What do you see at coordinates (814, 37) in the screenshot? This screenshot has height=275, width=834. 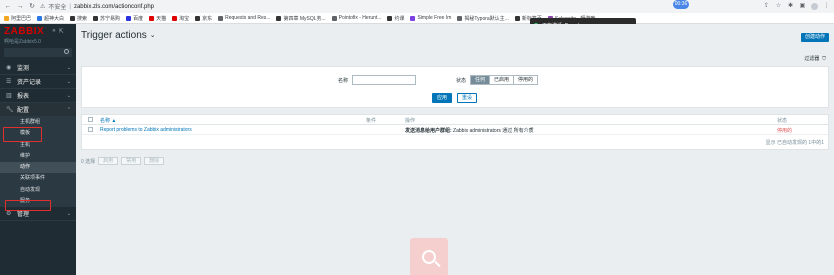 I see `create-action-button: 创建动作` at bounding box center [814, 37].